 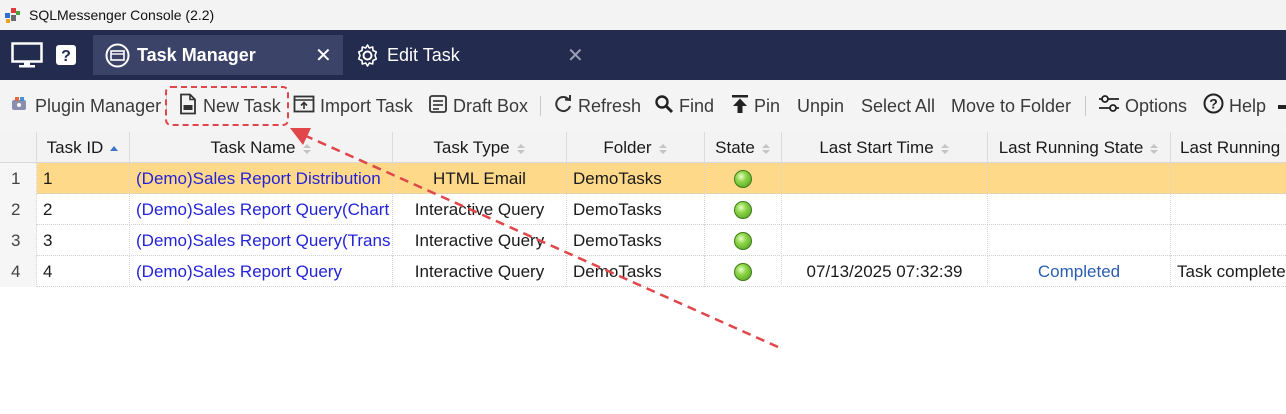 I want to click on task-type-cell: HTML Email, so click(x=480, y=178).